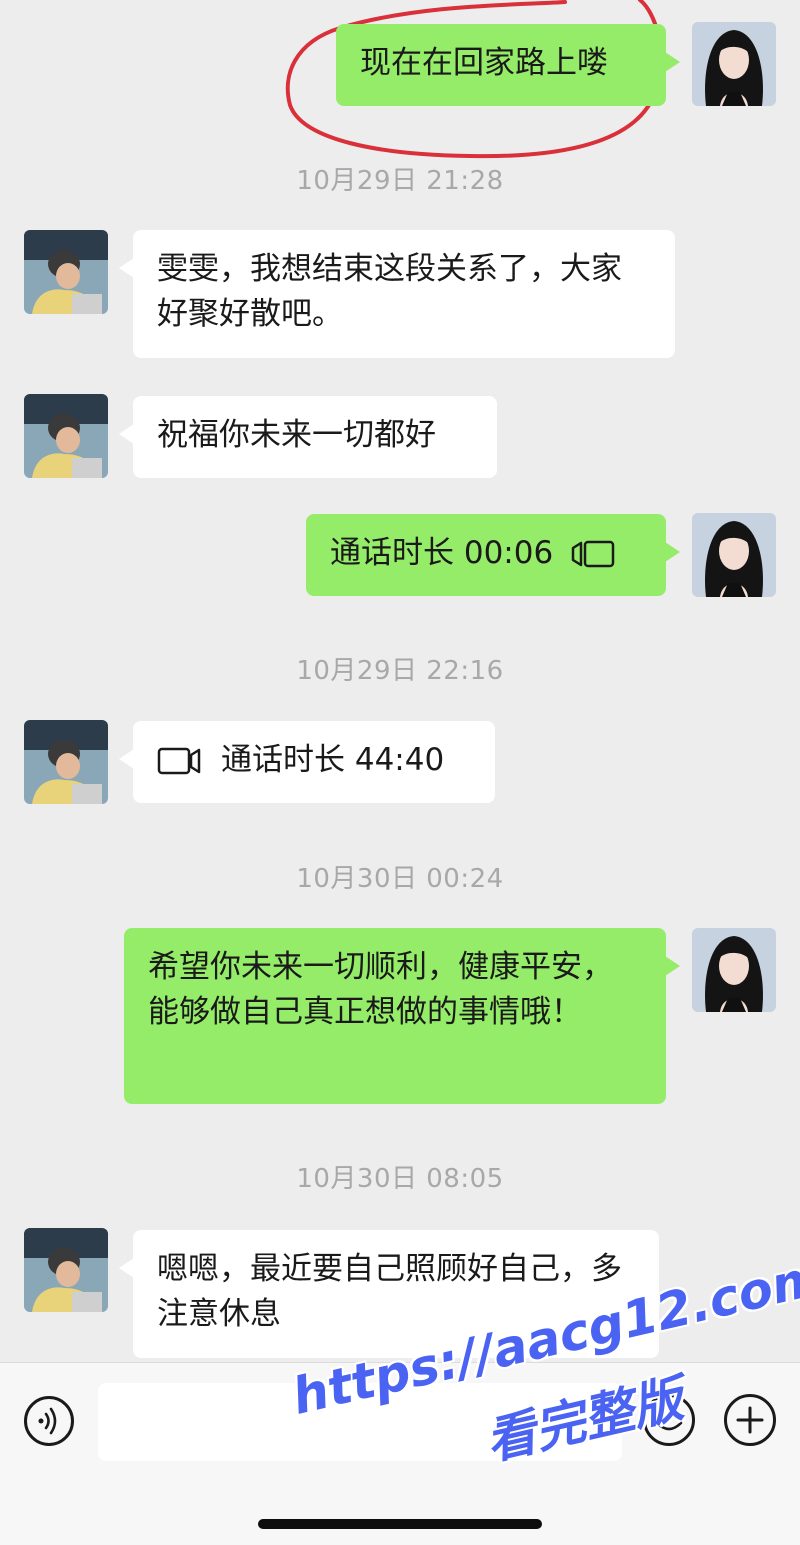 The height and width of the screenshot is (1545, 800). Describe the element at coordinates (333, 760) in the screenshot. I see `call-duration-label: 通话时长 44:40` at that location.